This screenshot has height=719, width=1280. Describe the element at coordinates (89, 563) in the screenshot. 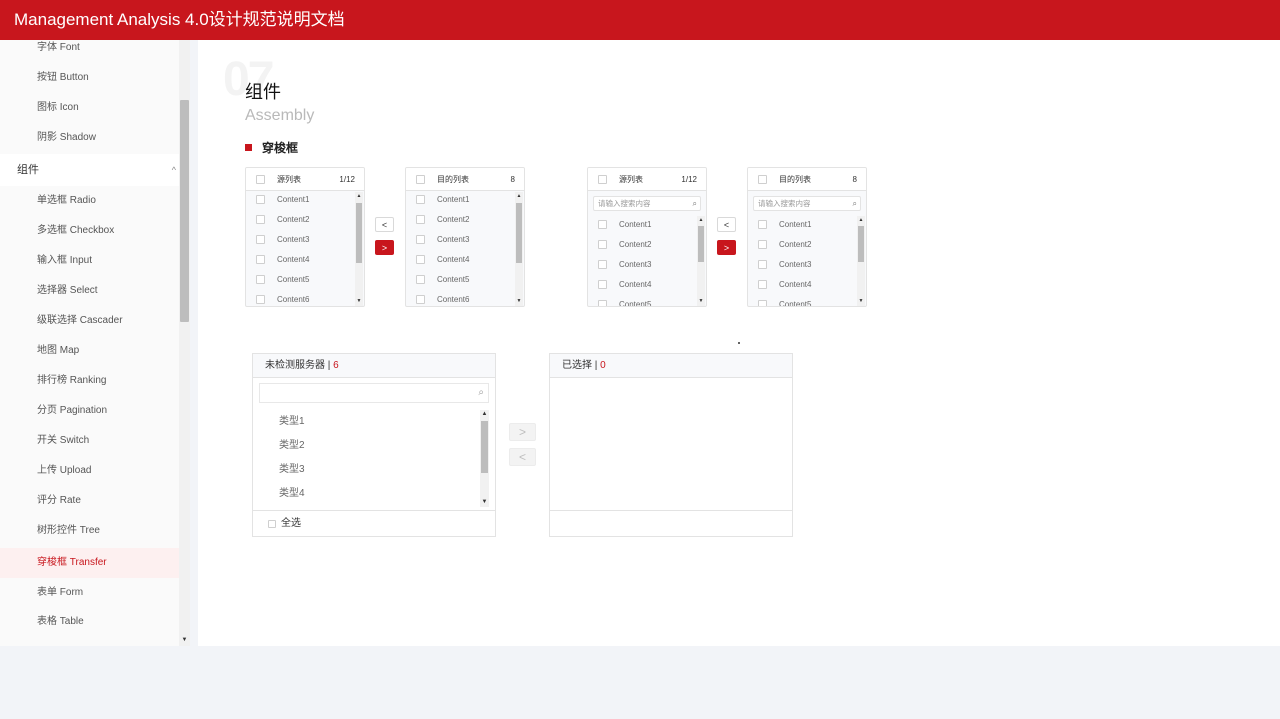

I see `sidebar-item-transfer: 穿梭框 Transfer` at that location.